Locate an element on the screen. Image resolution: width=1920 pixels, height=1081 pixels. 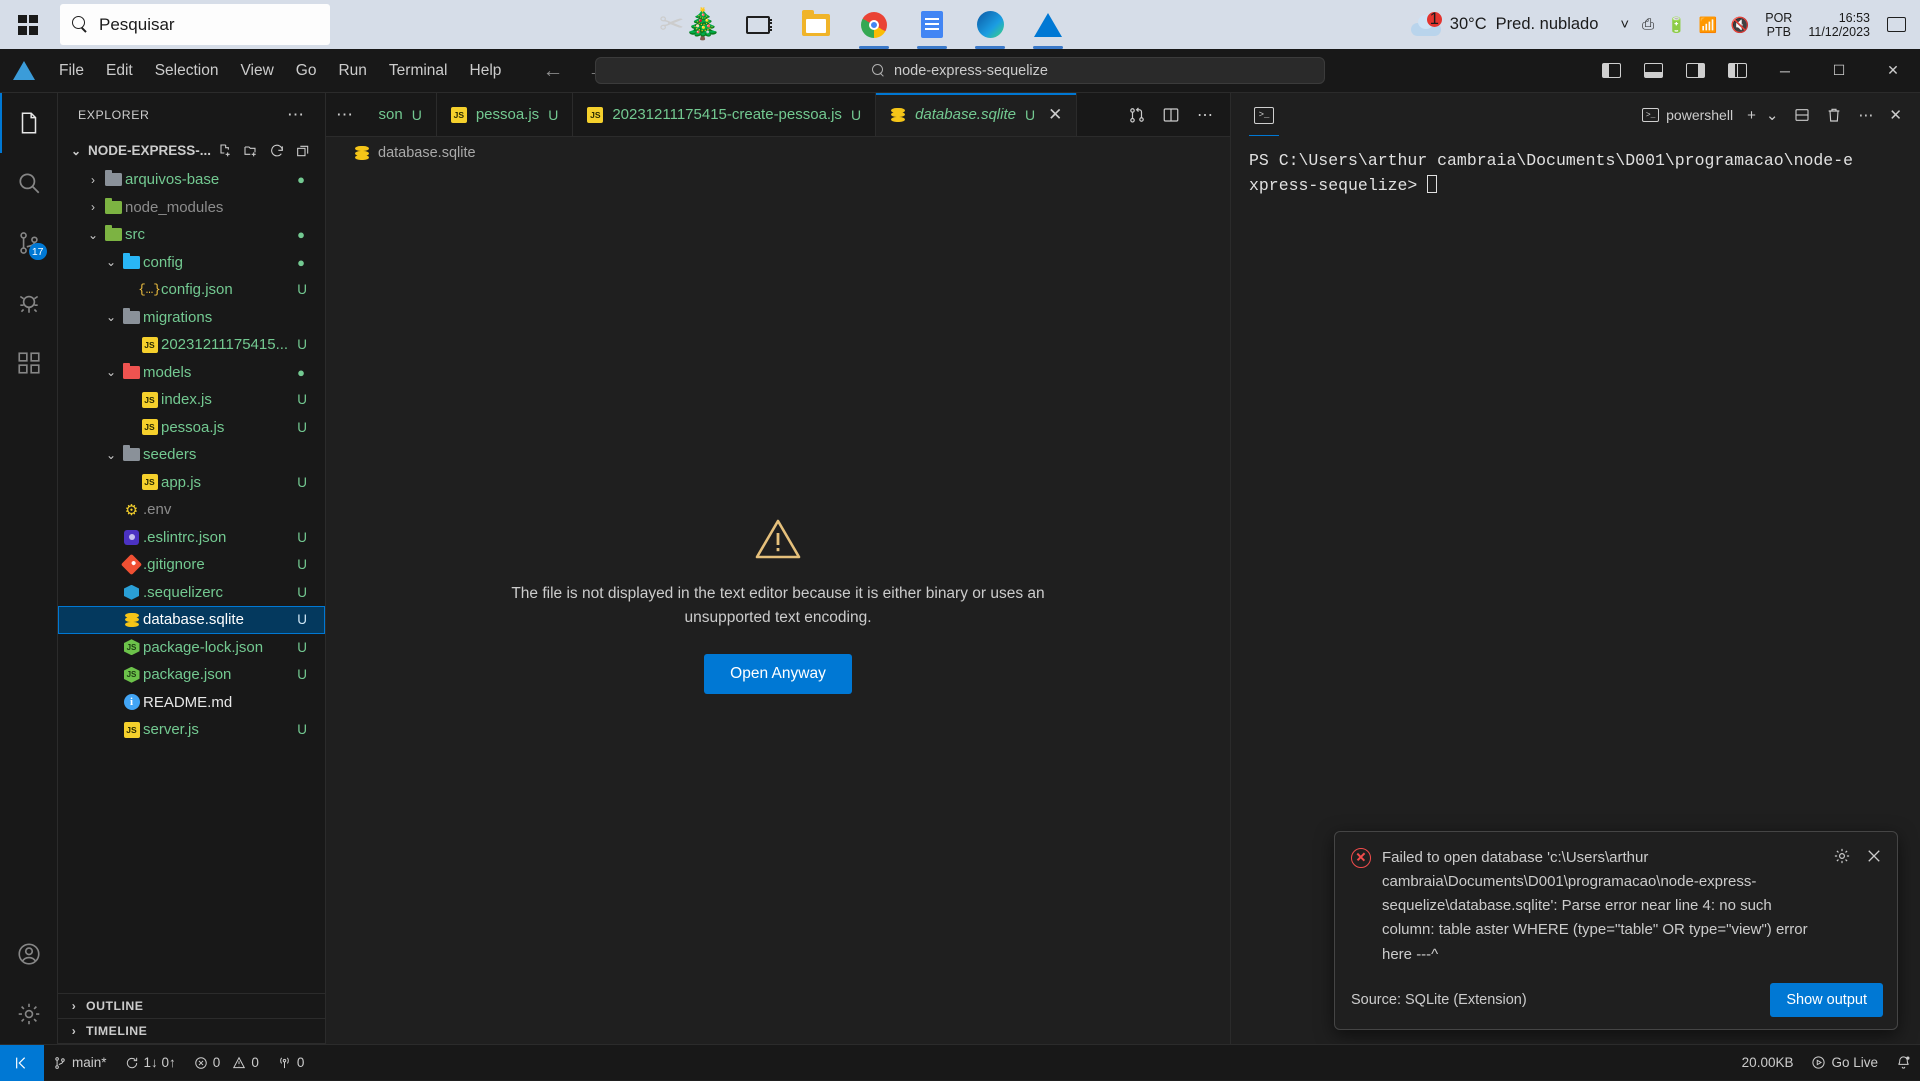
google-docs-button is located at coordinates (932, 24).